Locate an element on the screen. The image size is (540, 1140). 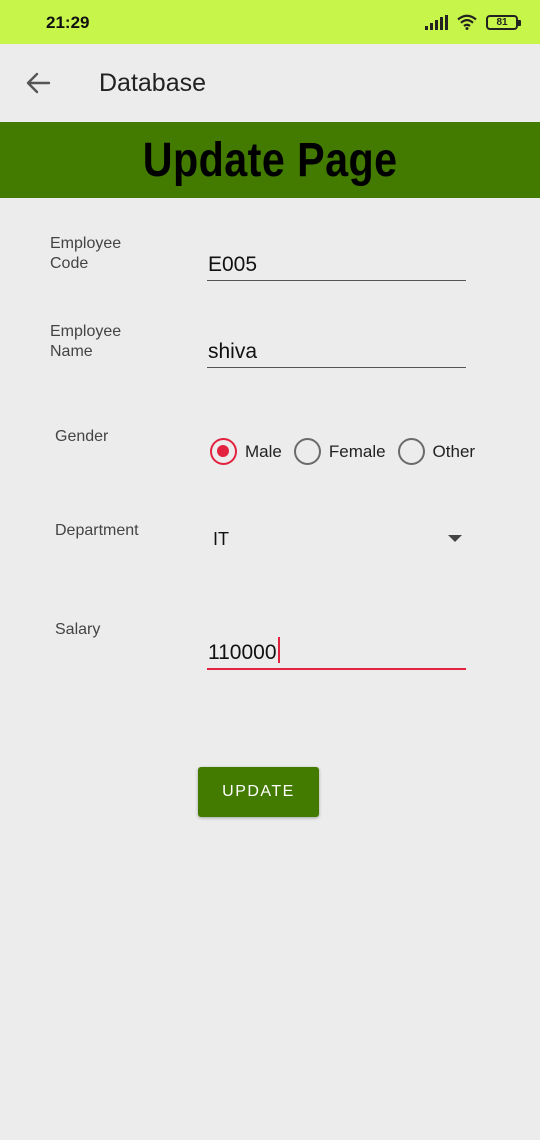
battery-level: 81 is located at coordinates (502, 22).